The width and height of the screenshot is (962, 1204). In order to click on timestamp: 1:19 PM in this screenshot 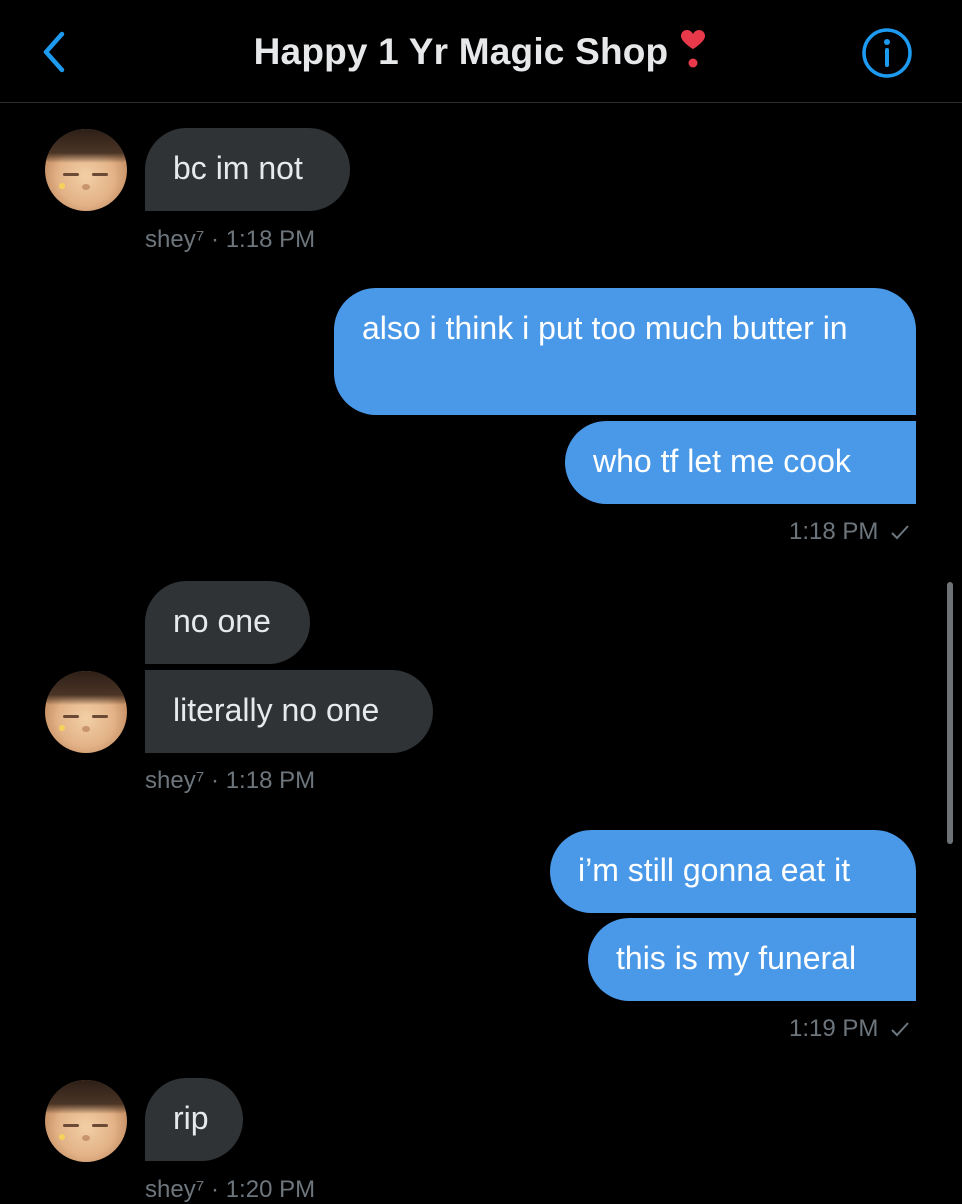, I will do `click(834, 1028)`.